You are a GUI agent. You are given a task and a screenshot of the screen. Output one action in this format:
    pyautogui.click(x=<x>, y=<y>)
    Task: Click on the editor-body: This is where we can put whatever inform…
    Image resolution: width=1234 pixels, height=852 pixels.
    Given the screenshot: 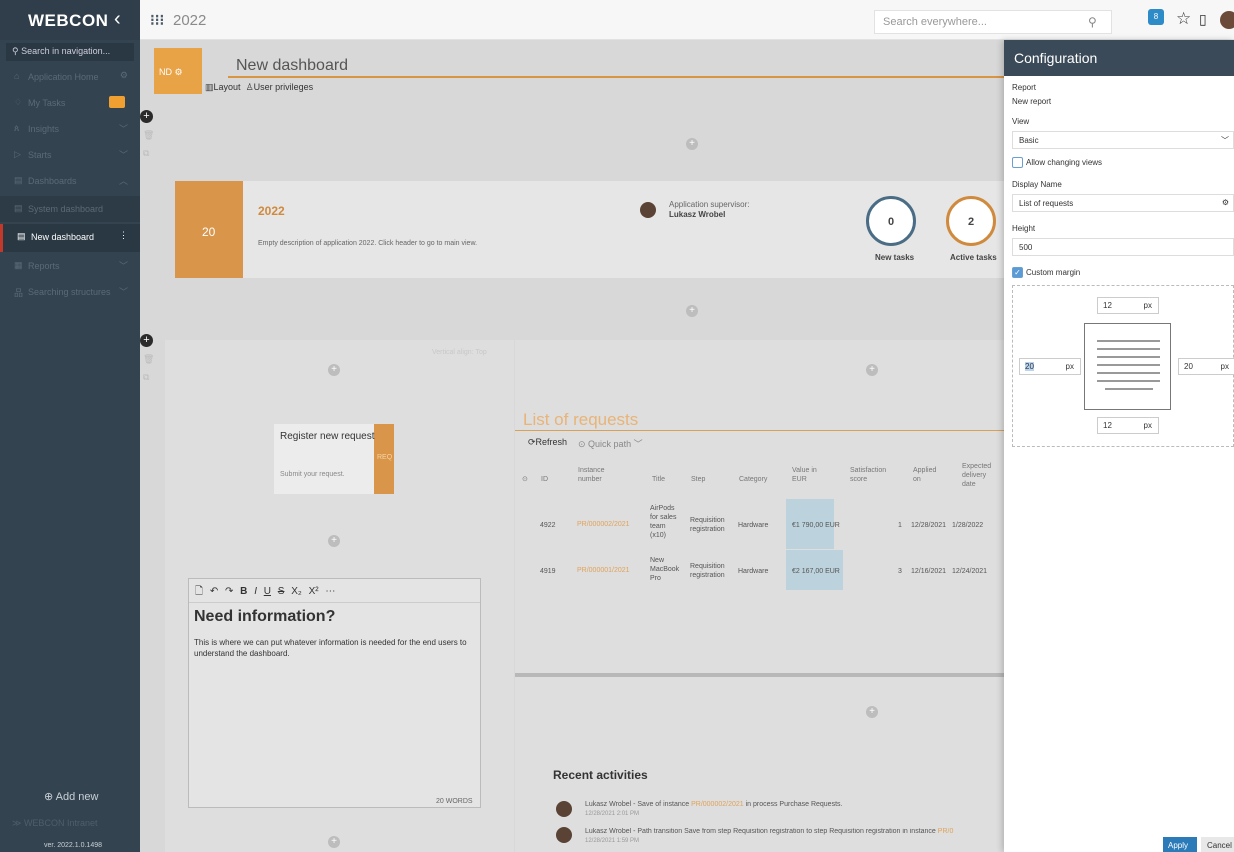 What is the action you would take?
    pyautogui.click(x=334, y=648)
    